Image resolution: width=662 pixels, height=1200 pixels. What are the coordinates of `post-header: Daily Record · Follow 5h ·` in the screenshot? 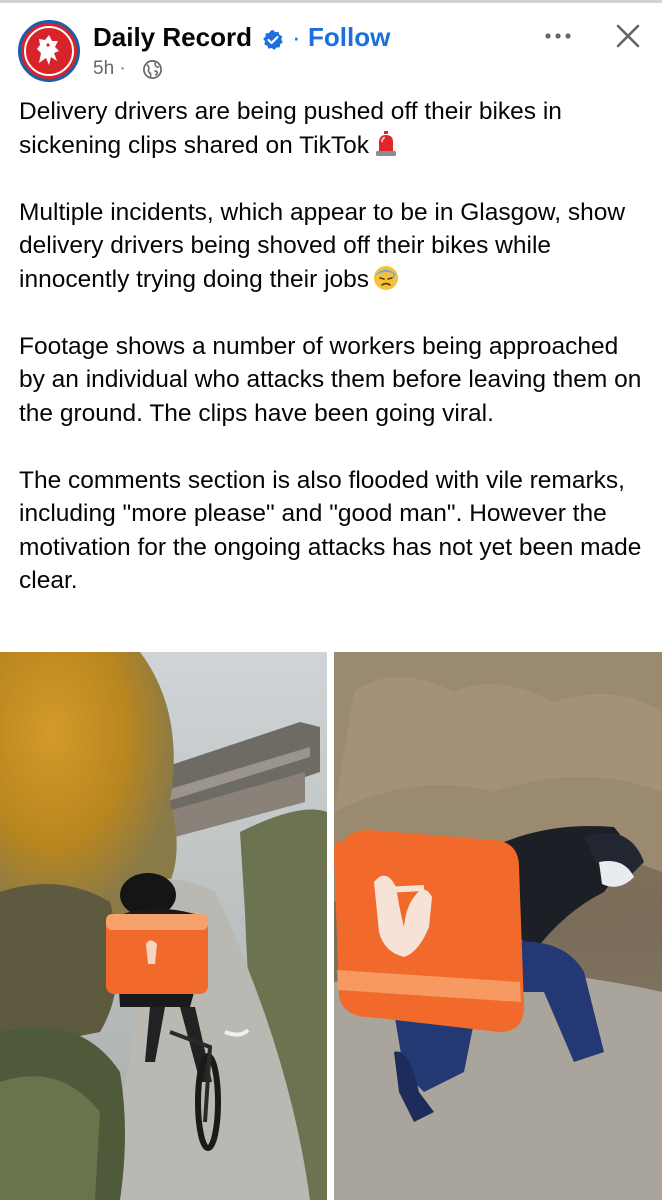 It's located at (331, 48).